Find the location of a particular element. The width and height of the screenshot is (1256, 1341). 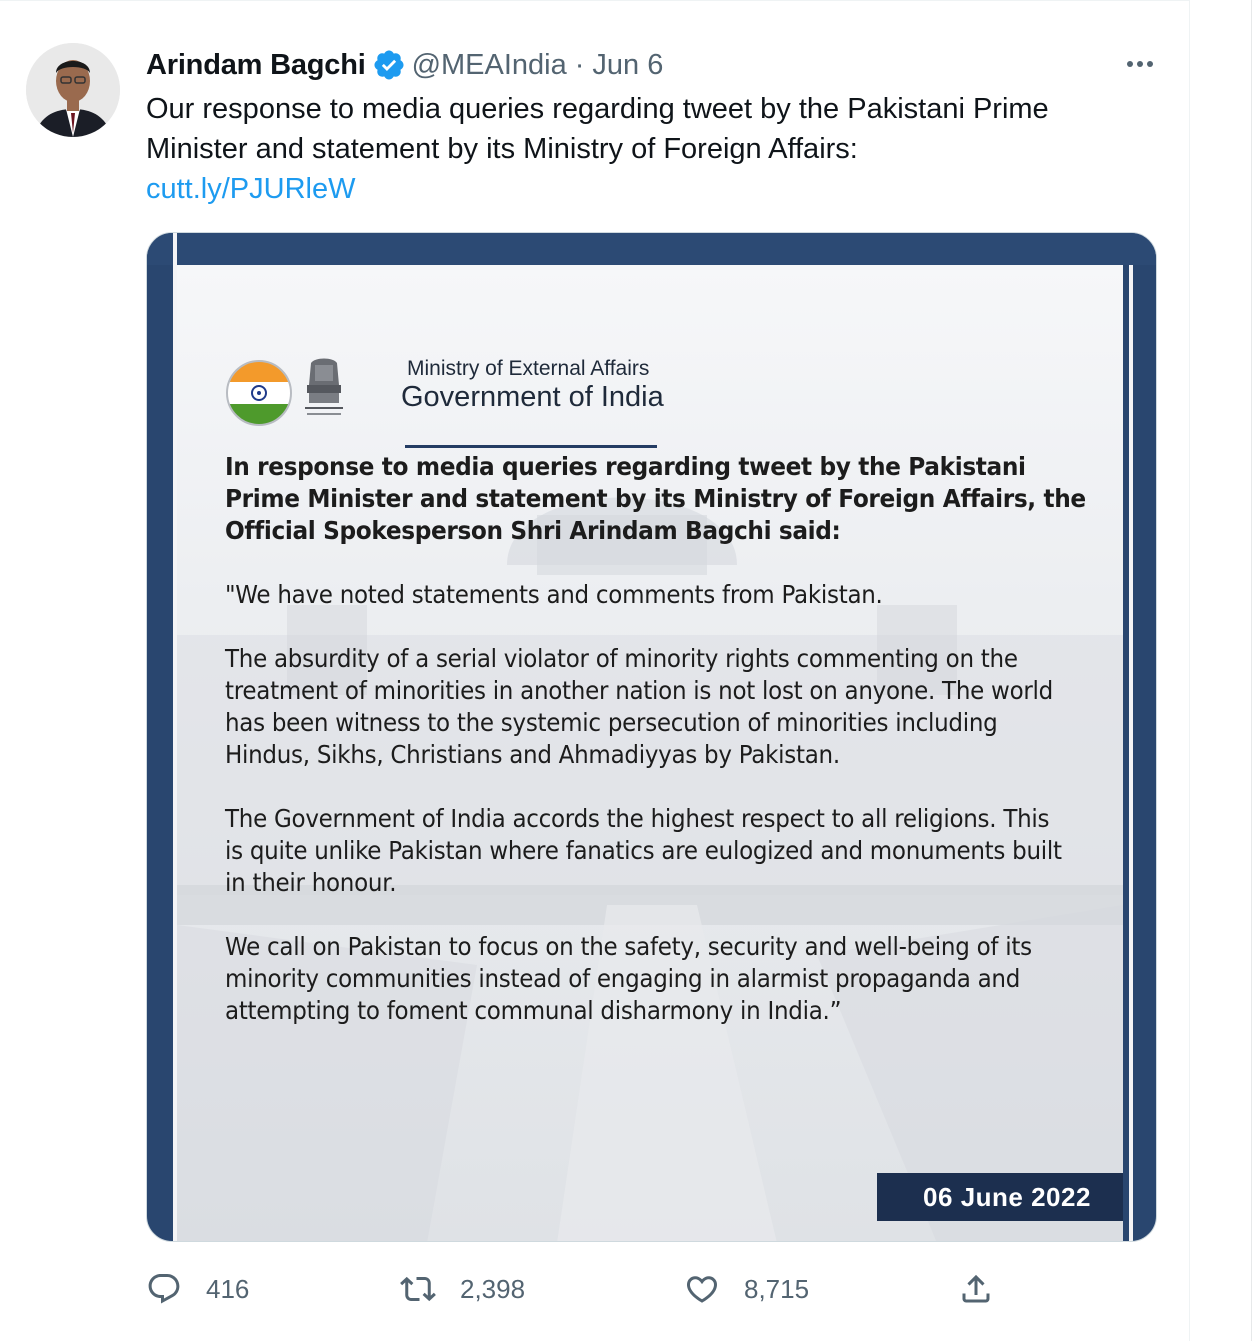

frame-top-band is located at coordinates (651, 249).